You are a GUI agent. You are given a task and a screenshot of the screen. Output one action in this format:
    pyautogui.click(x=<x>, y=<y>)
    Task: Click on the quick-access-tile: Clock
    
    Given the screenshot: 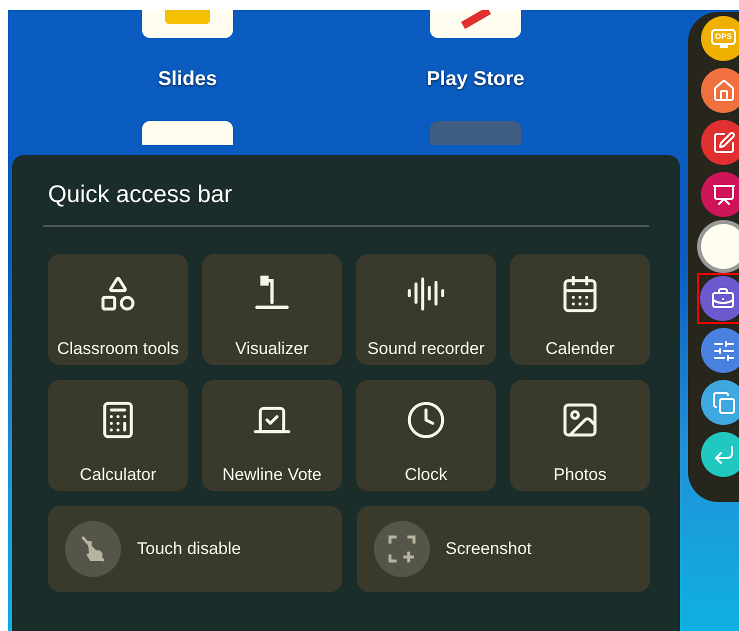 What is the action you would take?
    pyautogui.click(x=426, y=435)
    